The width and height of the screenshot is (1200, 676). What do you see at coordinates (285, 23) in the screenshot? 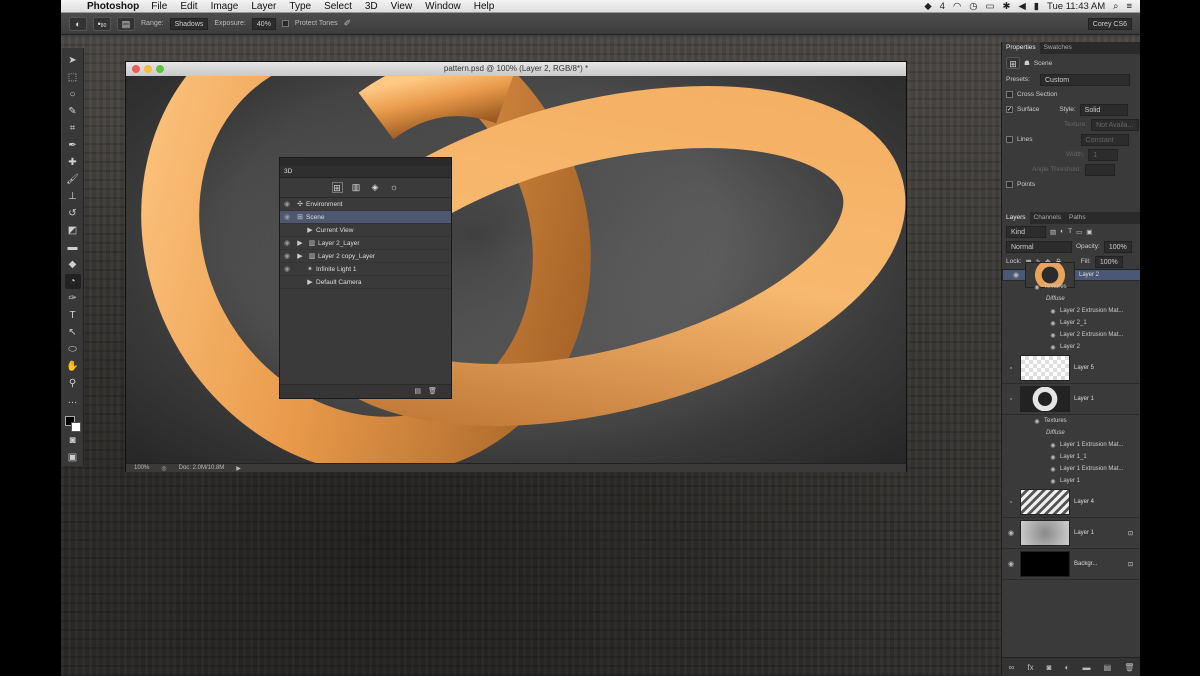
I see `protect-tones-checkbox` at bounding box center [285, 23].